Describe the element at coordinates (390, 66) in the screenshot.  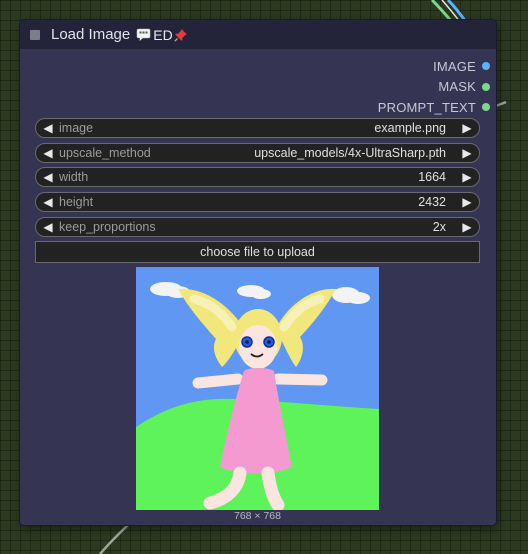
I see `output-image: IMAGE` at that location.